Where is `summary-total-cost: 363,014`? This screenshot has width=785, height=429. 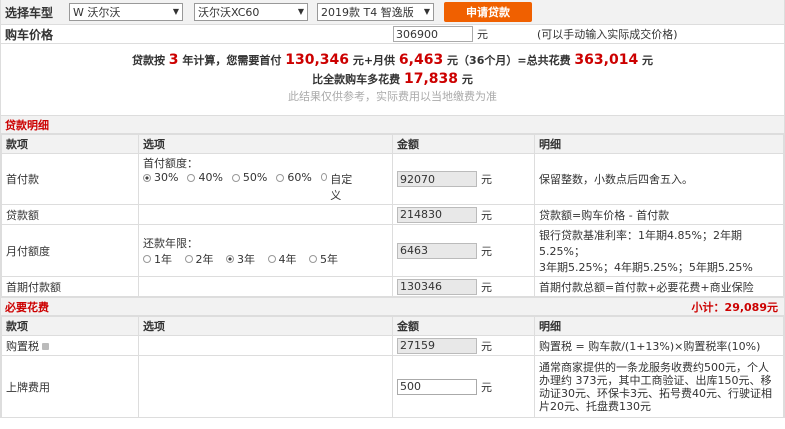
summary-total-cost: 363,014 is located at coordinates (606, 60).